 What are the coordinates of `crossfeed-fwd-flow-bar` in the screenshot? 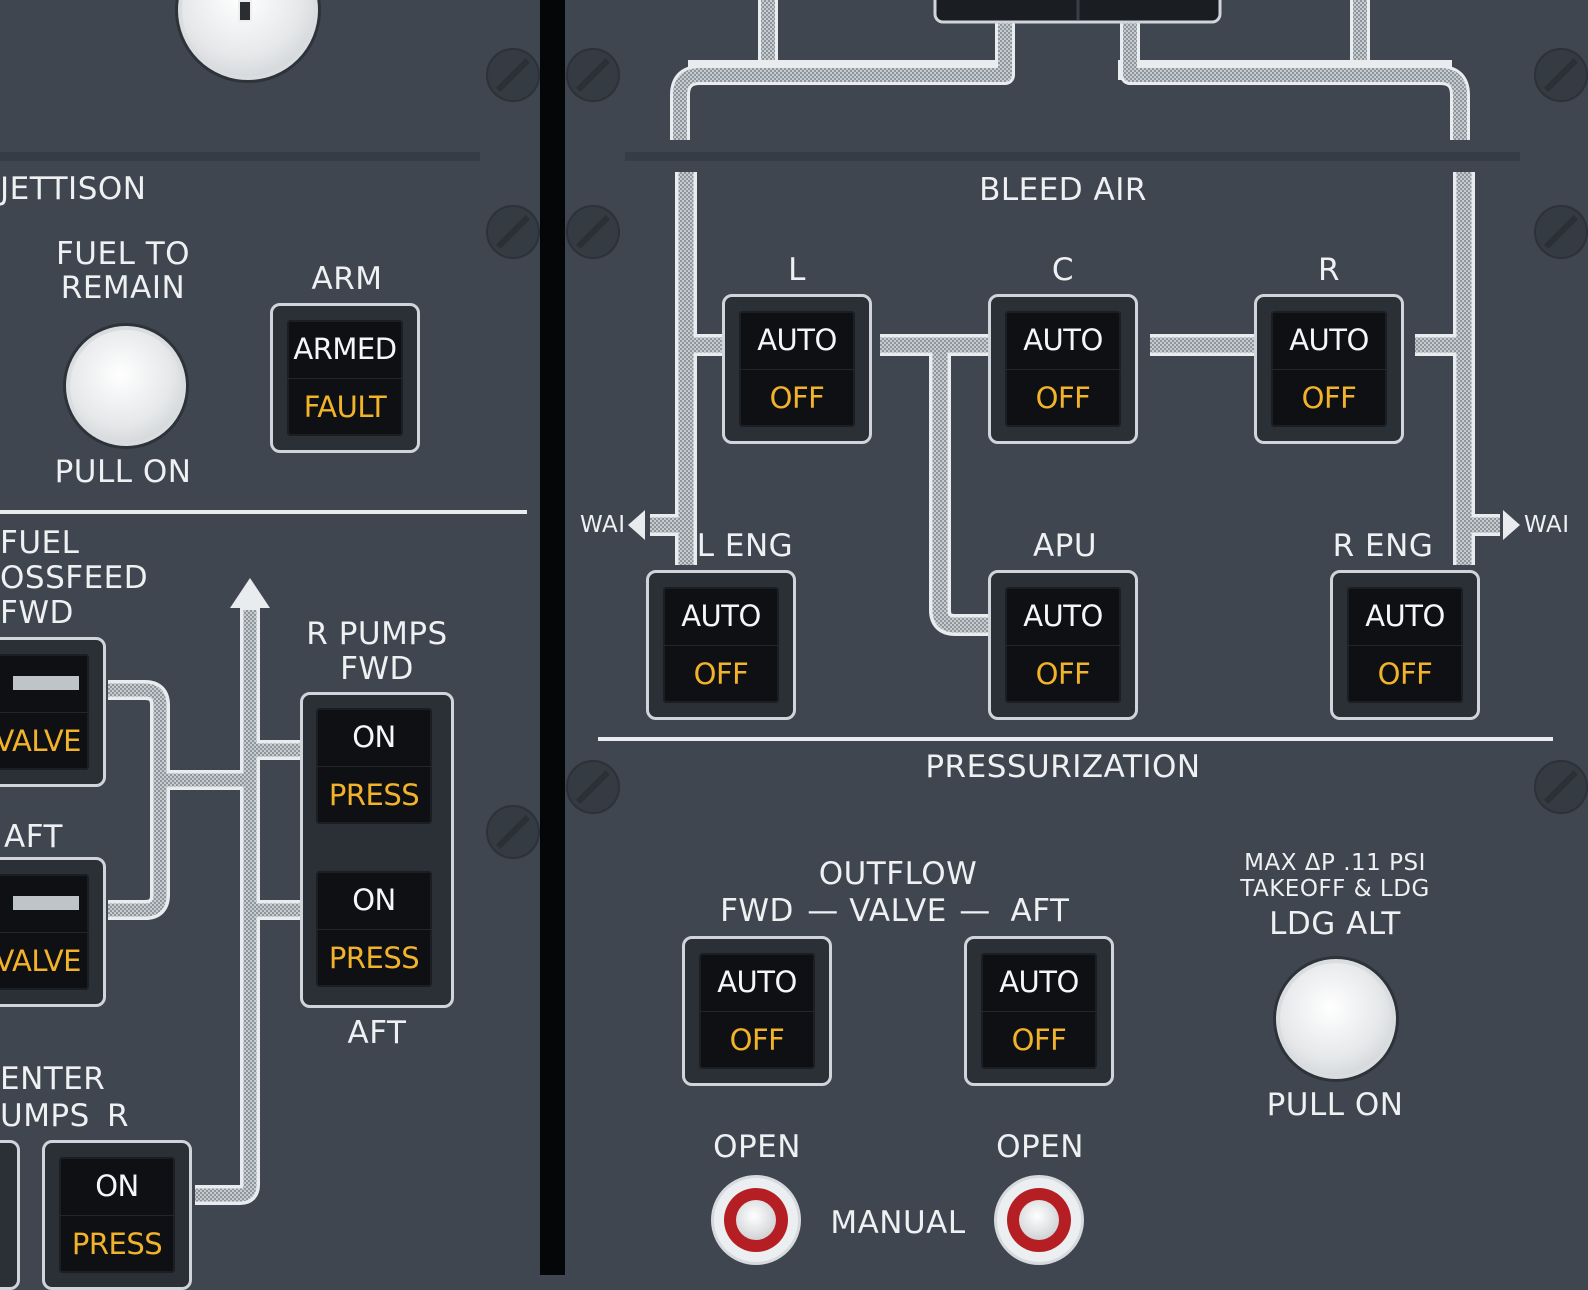 It's located at (44, 683).